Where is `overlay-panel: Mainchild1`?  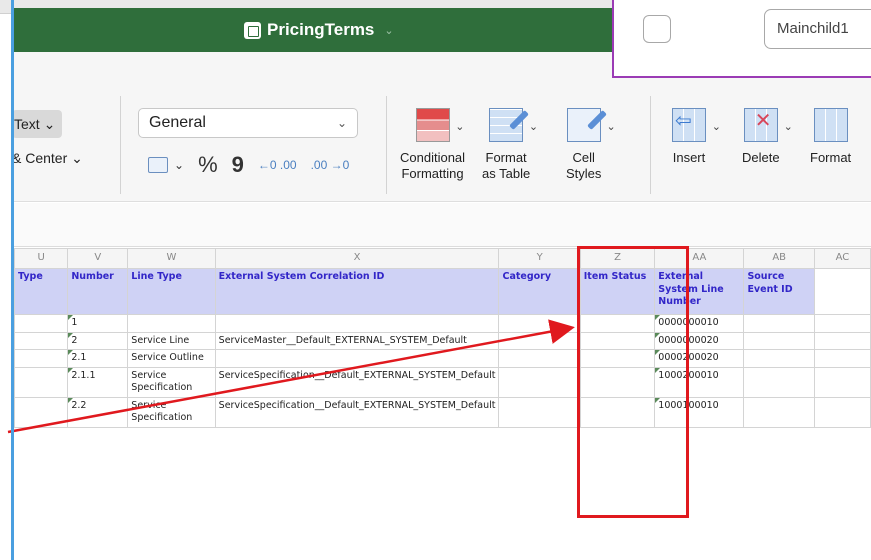
overlay-panel: Mainchild1 is located at coordinates (741, 39).